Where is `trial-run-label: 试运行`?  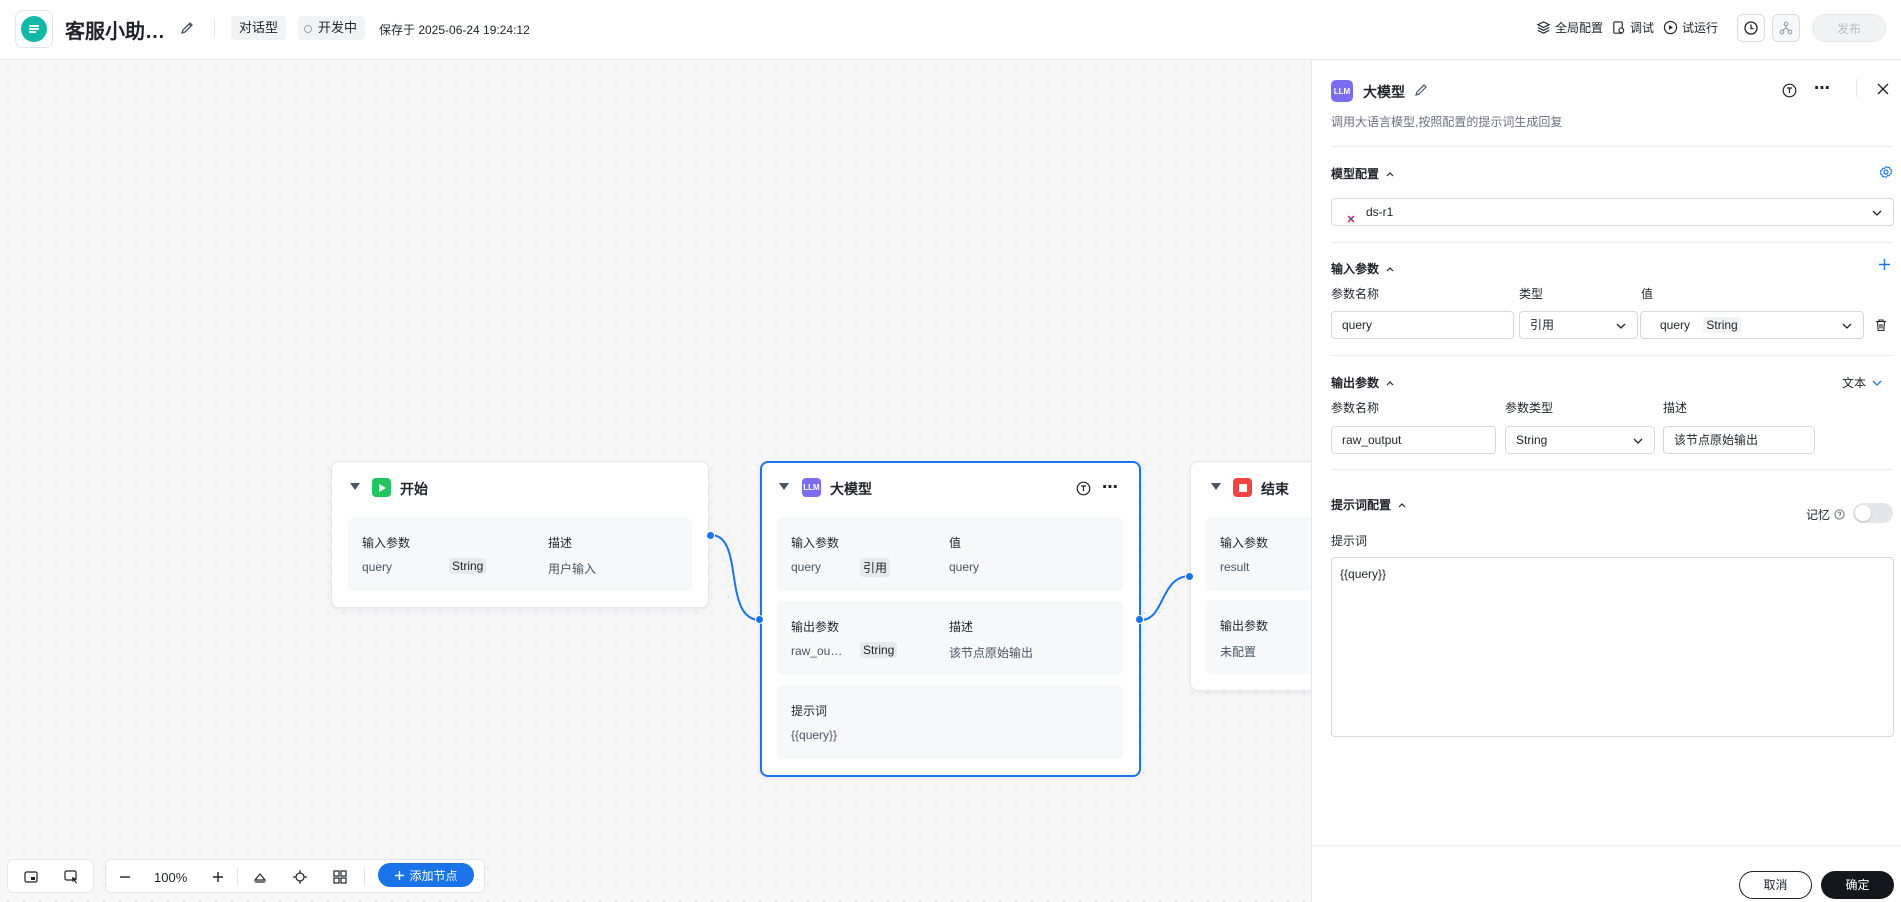
trial-run-label: 试运行 is located at coordinates (1700, 28).